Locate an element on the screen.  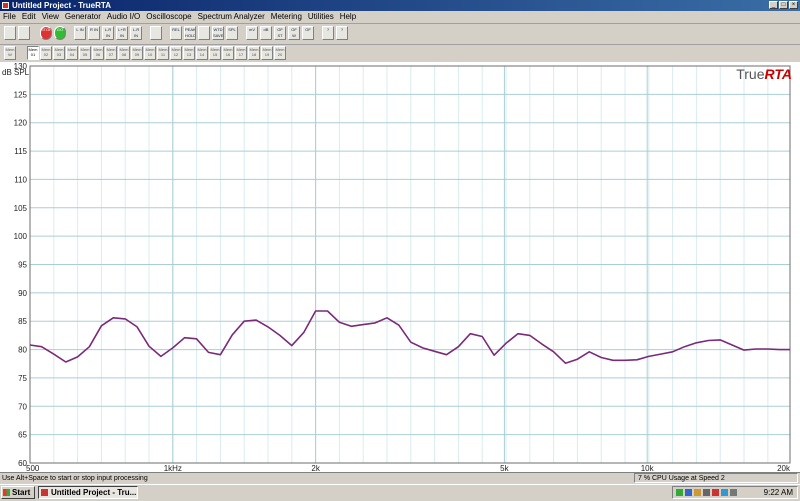
x-tick-label: 2k is located at coordinates (315, 468).